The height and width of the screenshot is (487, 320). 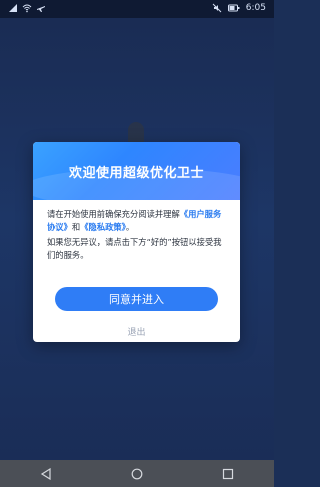 I want to click on signal-icon, so click(x=13, y=8).